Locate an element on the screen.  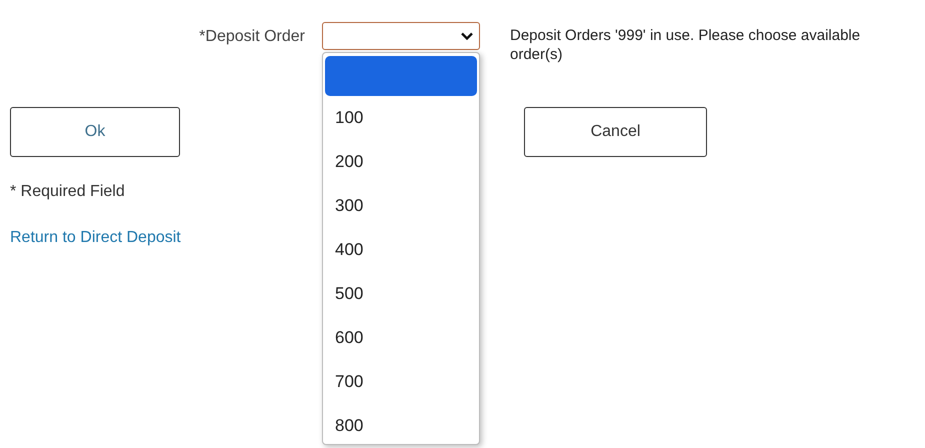
return-link: Return to Direct Deposit is located at coordinates (95, 238).